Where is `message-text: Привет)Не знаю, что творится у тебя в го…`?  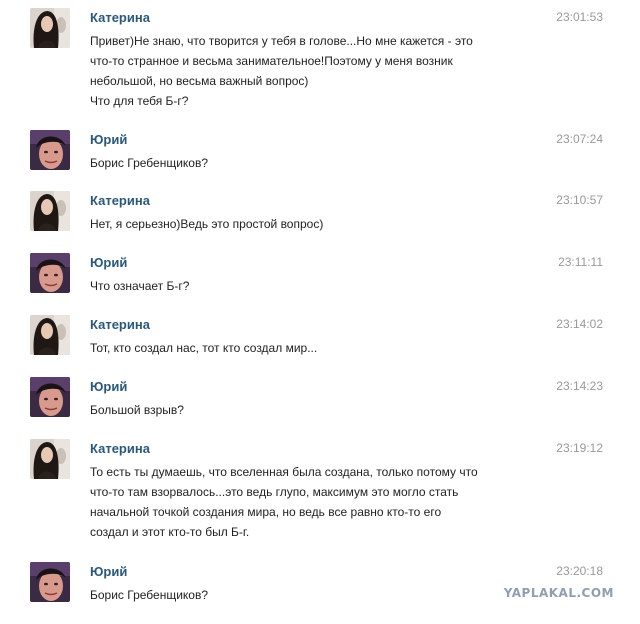
message-text: Привет)Не знаю, что творится у тебя в го… is located at coordinates (320, 71).